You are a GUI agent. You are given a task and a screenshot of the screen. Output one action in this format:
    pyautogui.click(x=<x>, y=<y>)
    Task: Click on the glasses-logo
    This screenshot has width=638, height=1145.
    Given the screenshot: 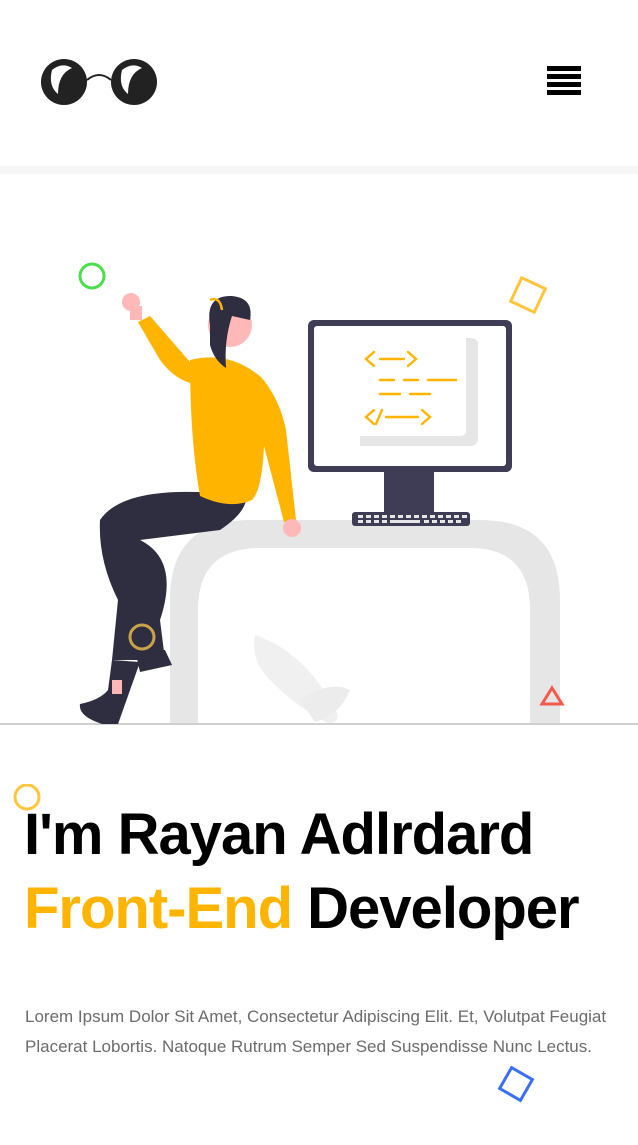 What is the action you would take?
    pyautogui.click(x=100, y=82)
    